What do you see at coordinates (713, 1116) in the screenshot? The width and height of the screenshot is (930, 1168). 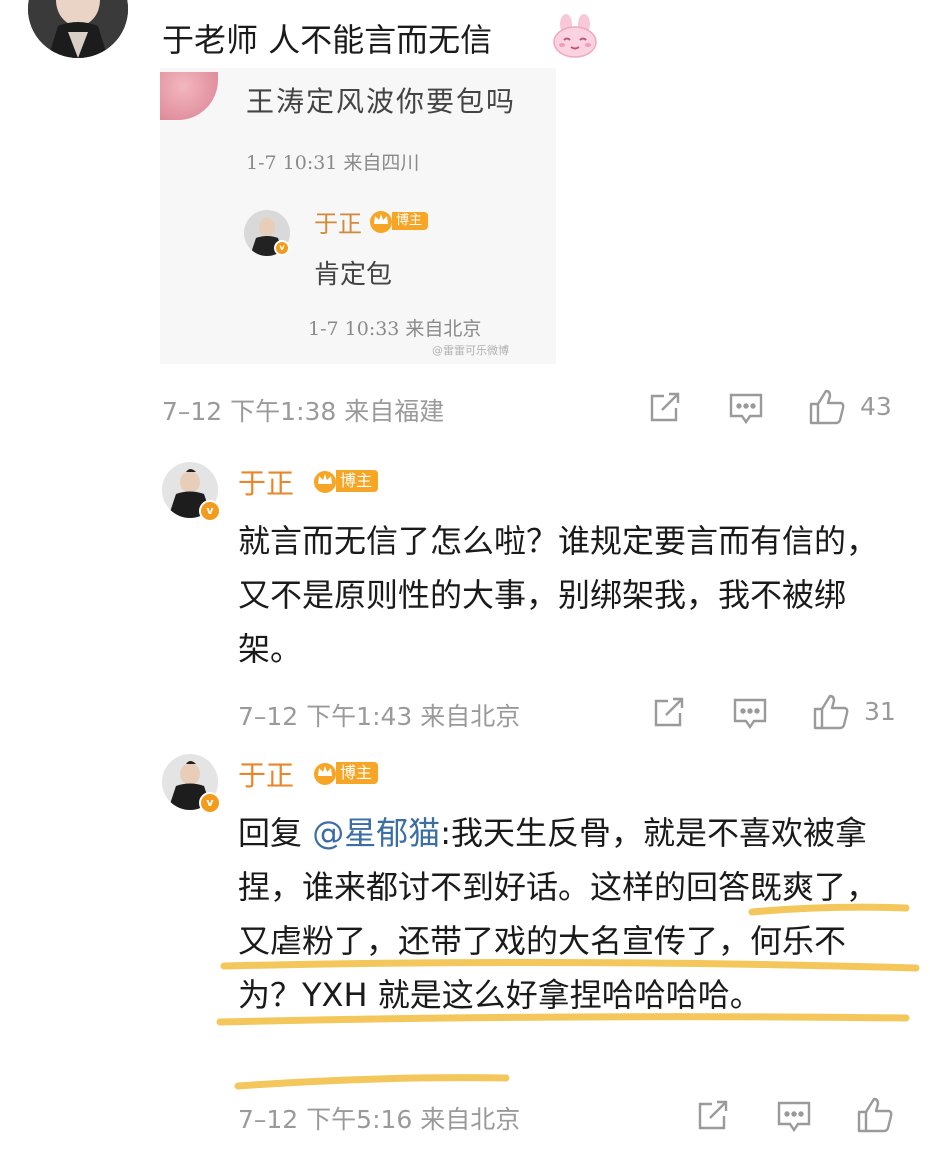 I see `share-icon` at bounding box center [713, 1116].